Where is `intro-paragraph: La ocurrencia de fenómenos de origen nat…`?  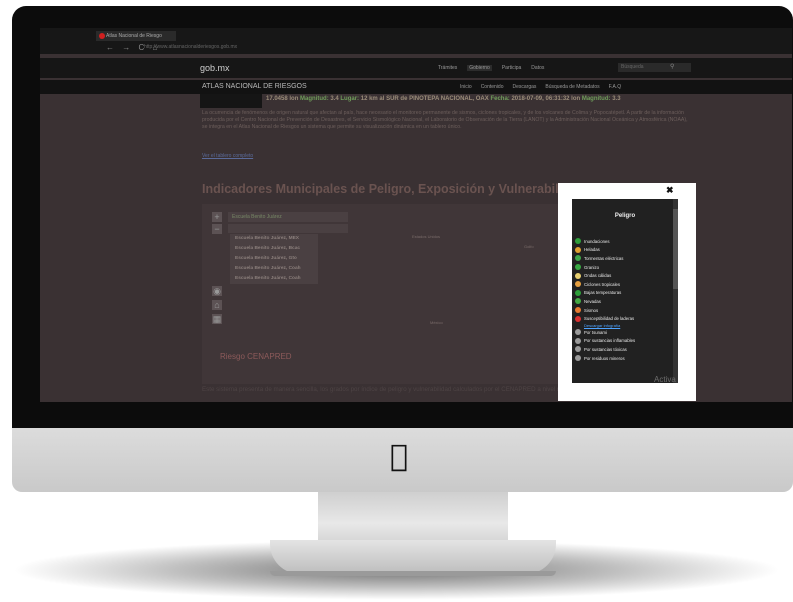 intro-paragraph: La ocurrencia de fenómenos de origen nat… is located at coordinates (445, 120).